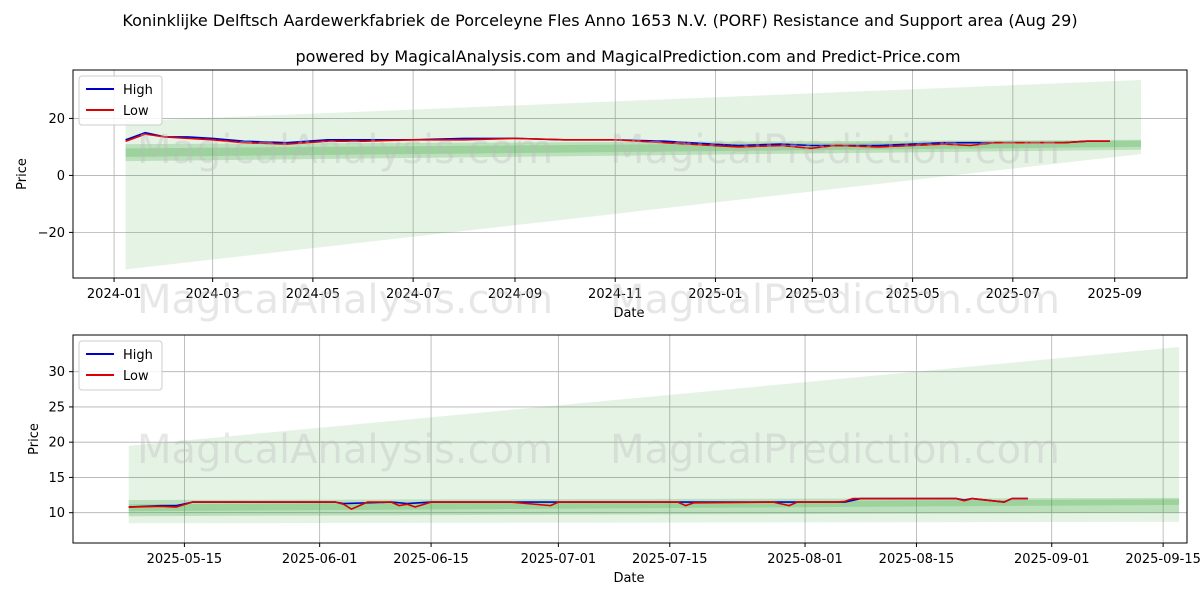 This screenshot has width=1200, height=600. What do you see at coordinates (805, 559) in the screenshot?
I see `x-tick-label: 2025-08-01` at bounding box center [805, 559].